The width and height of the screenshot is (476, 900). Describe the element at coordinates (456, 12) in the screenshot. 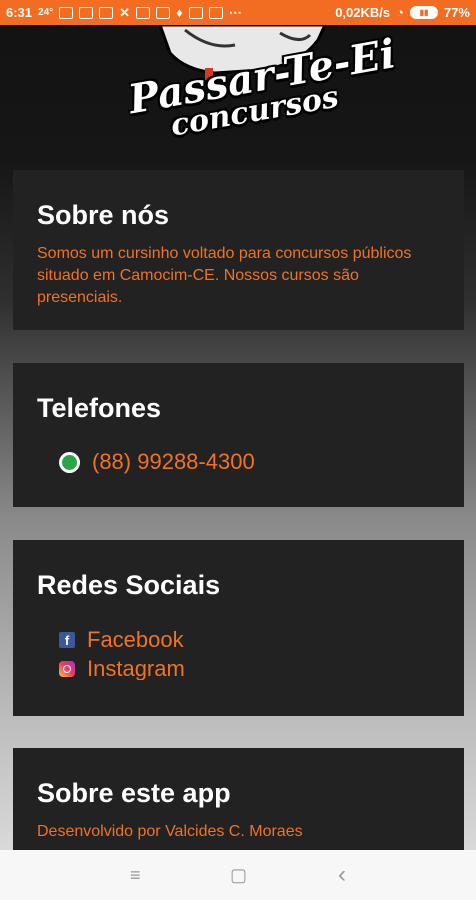

I see `battery-percent: 77%` at that location.